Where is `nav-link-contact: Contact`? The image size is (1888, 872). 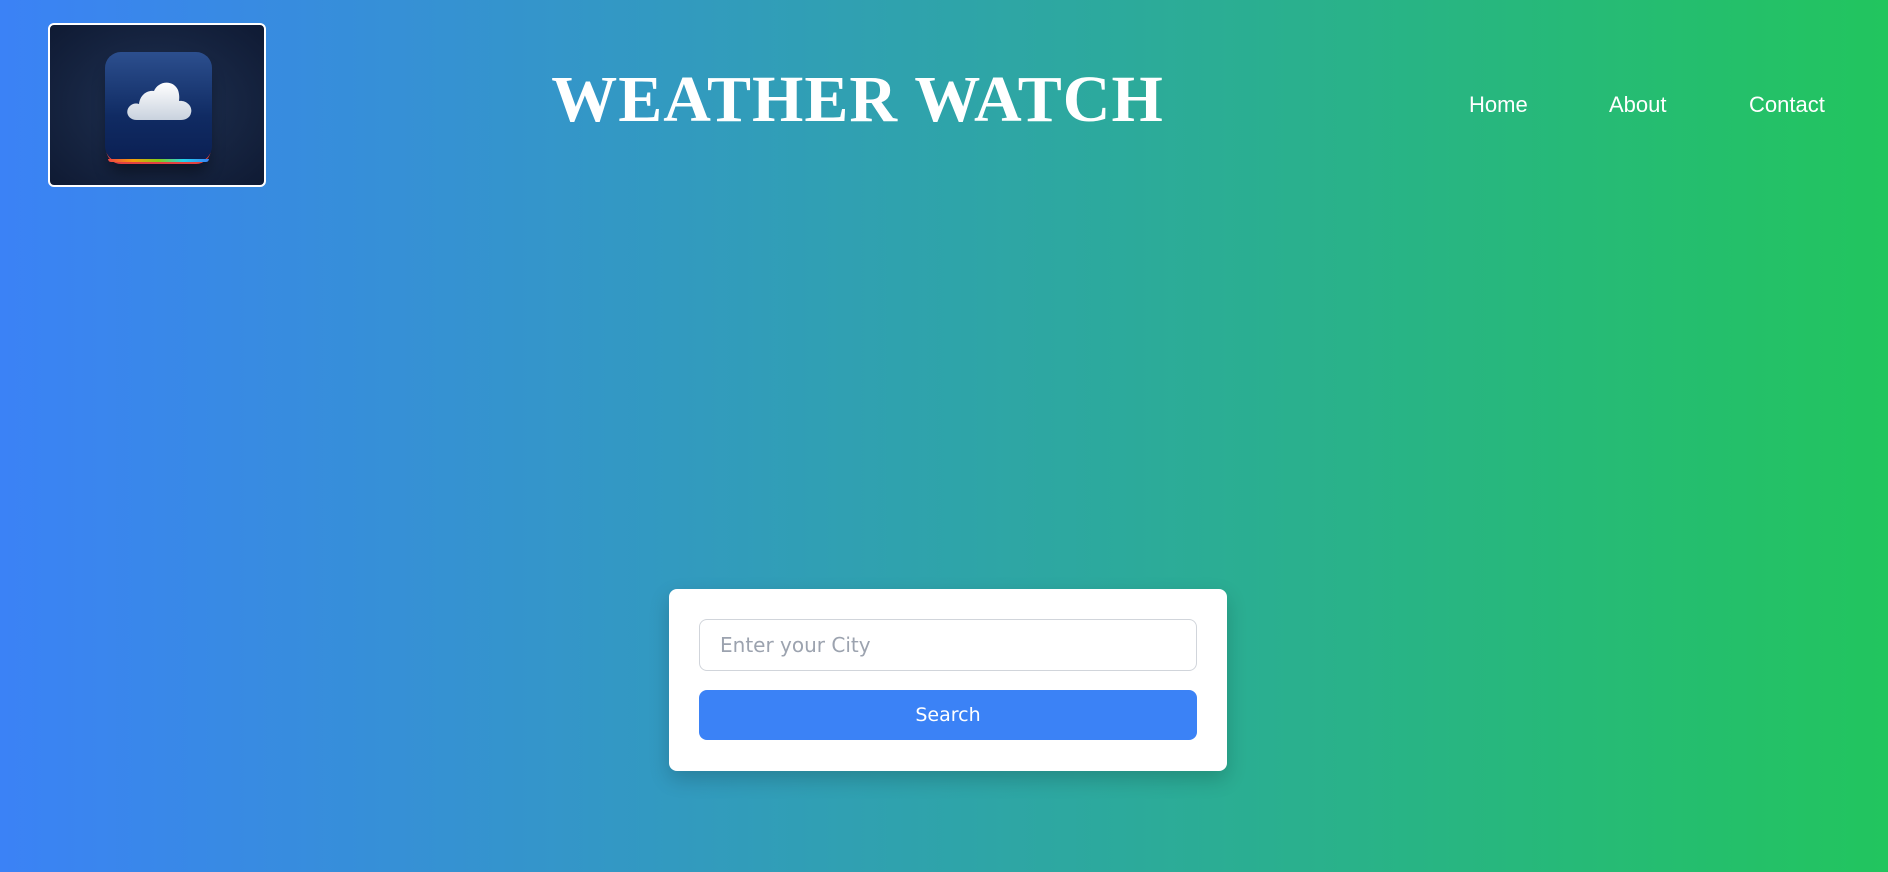 nav-link-contact: Contact is located at coordinates (1787, 105).